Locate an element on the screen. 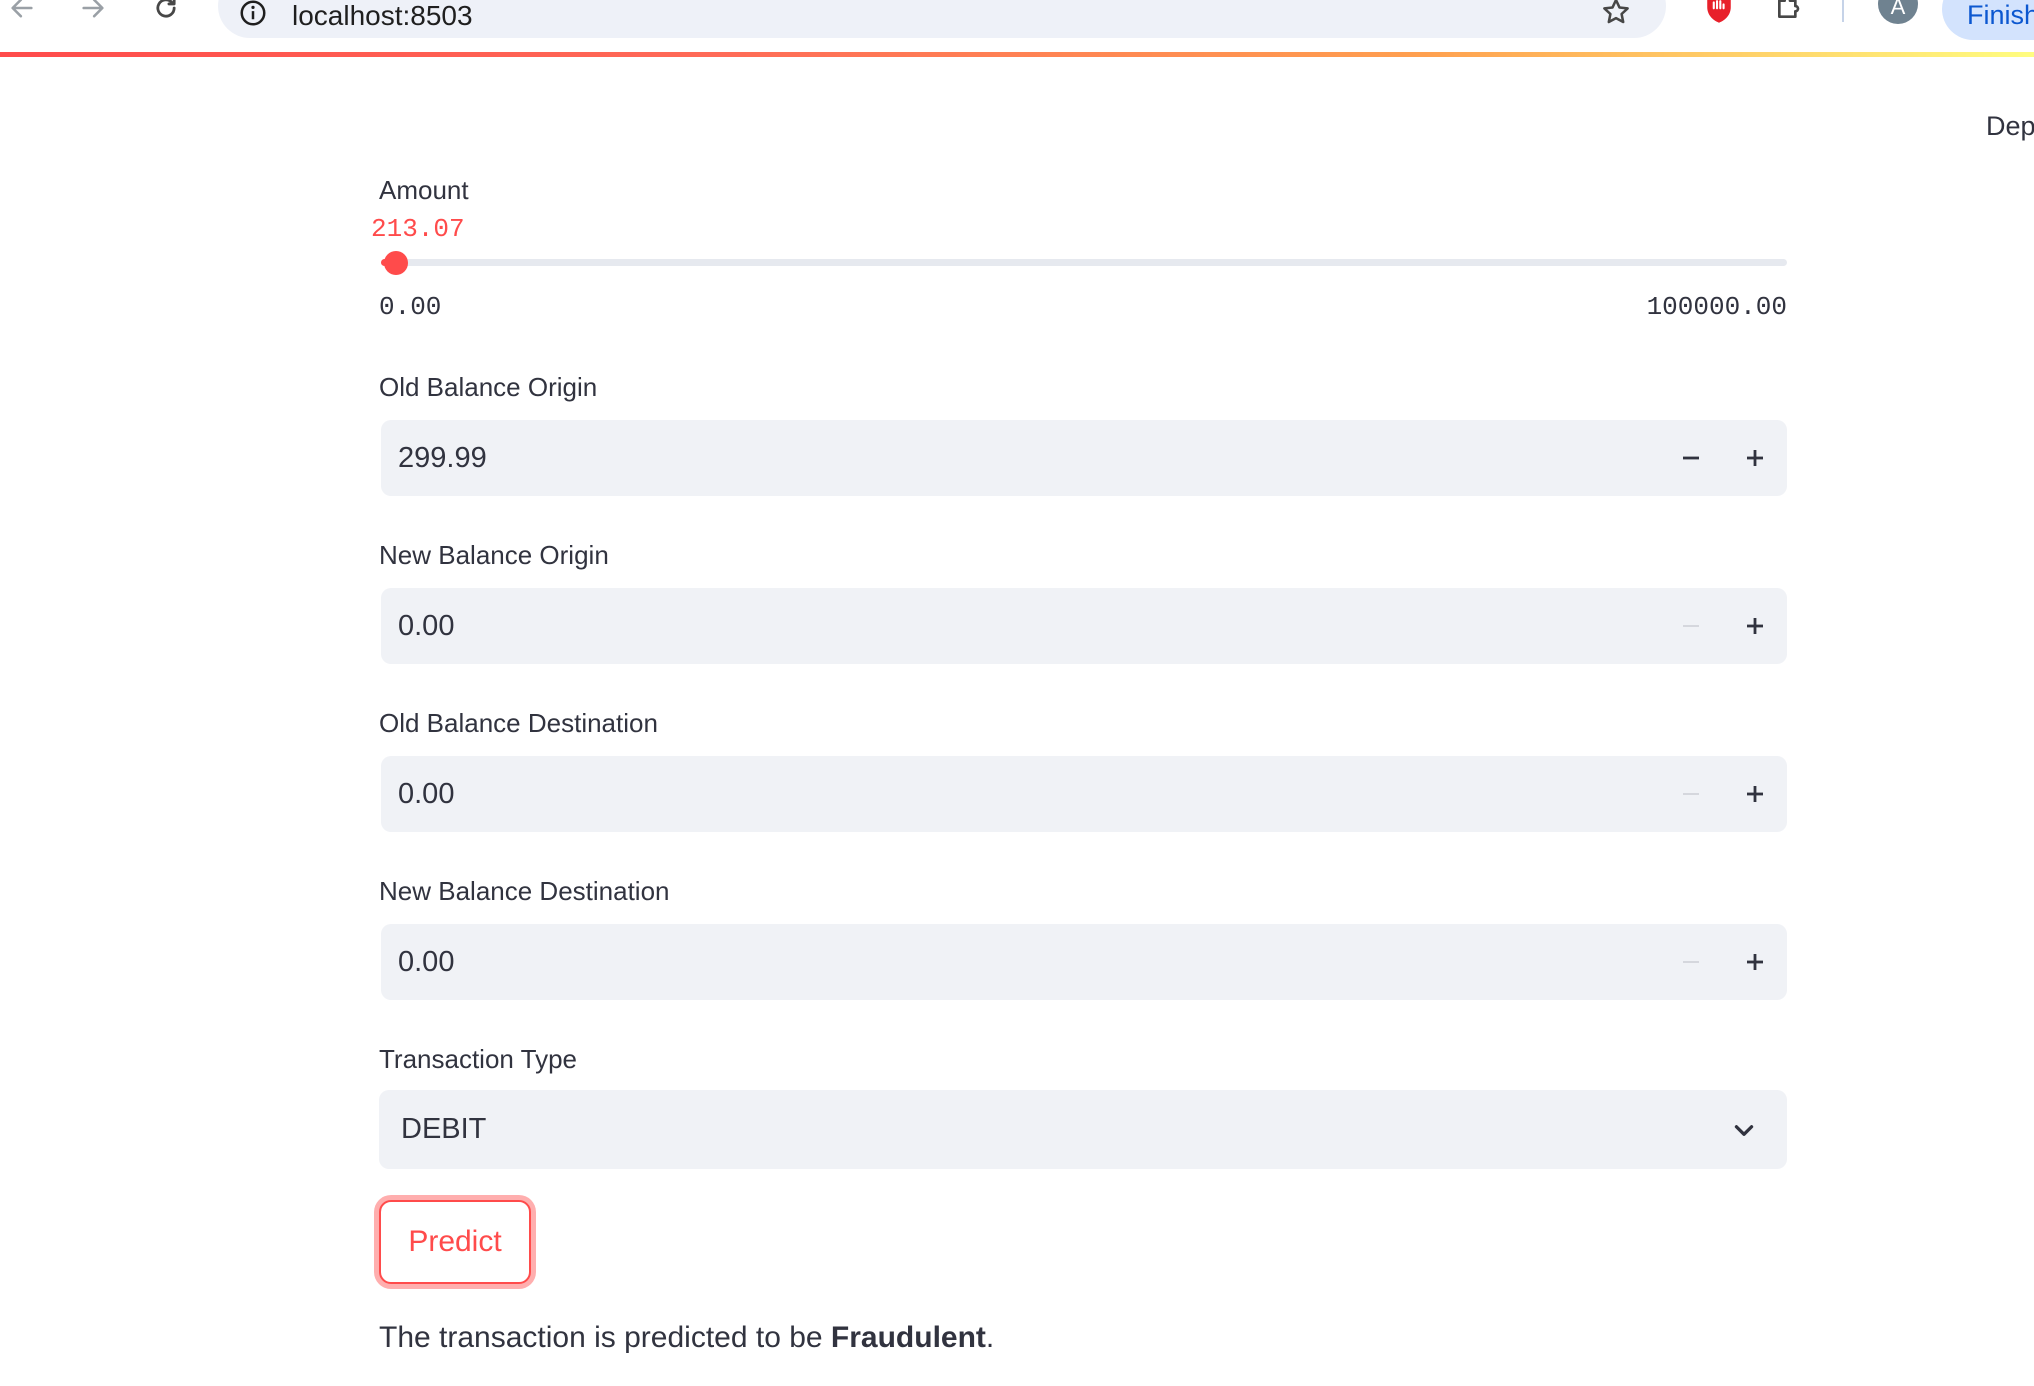 The height and width of the screenshot is (1386, 2034). finish-button: Finish is located at coordinates (1988, 20).